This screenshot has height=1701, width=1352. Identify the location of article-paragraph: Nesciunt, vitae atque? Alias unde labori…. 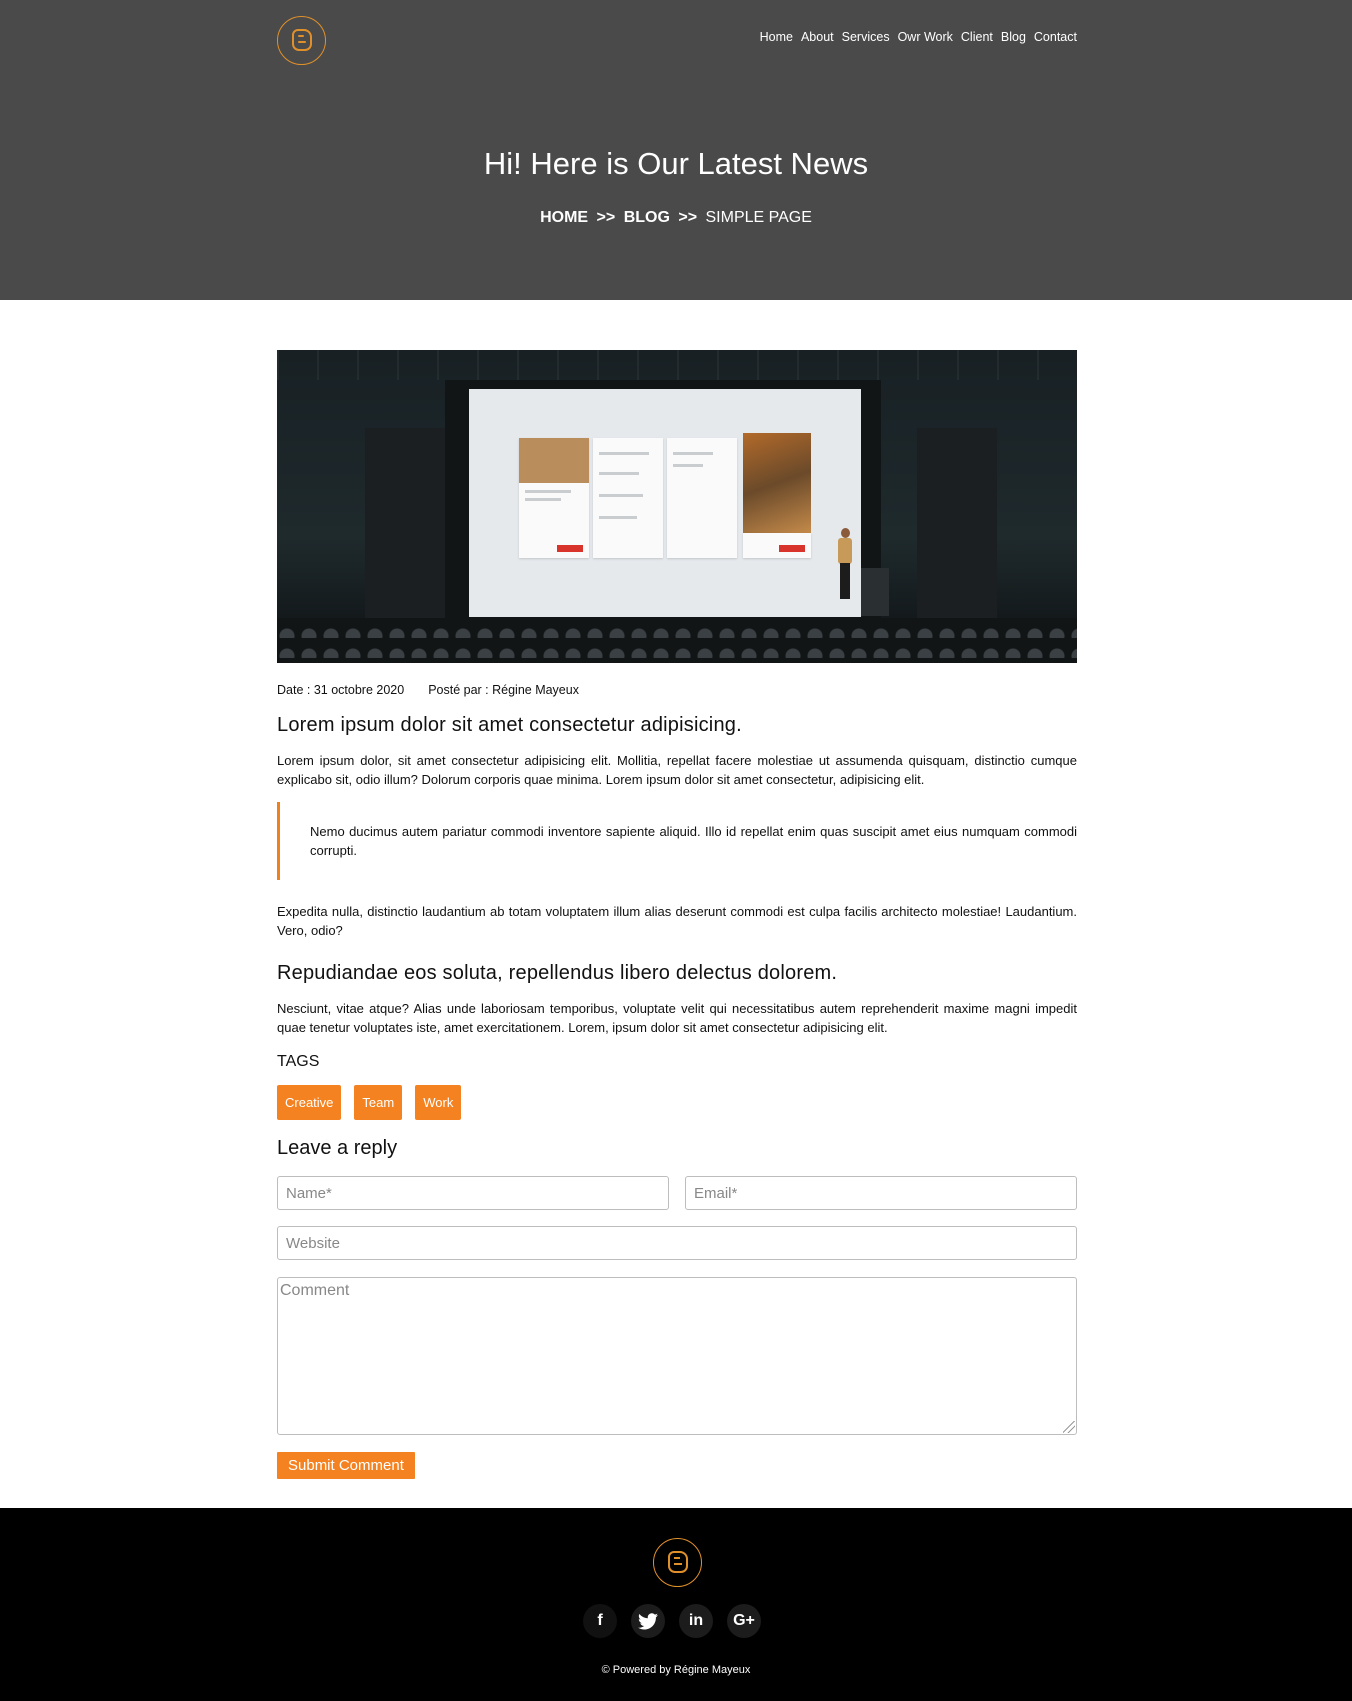
(677, 1018).